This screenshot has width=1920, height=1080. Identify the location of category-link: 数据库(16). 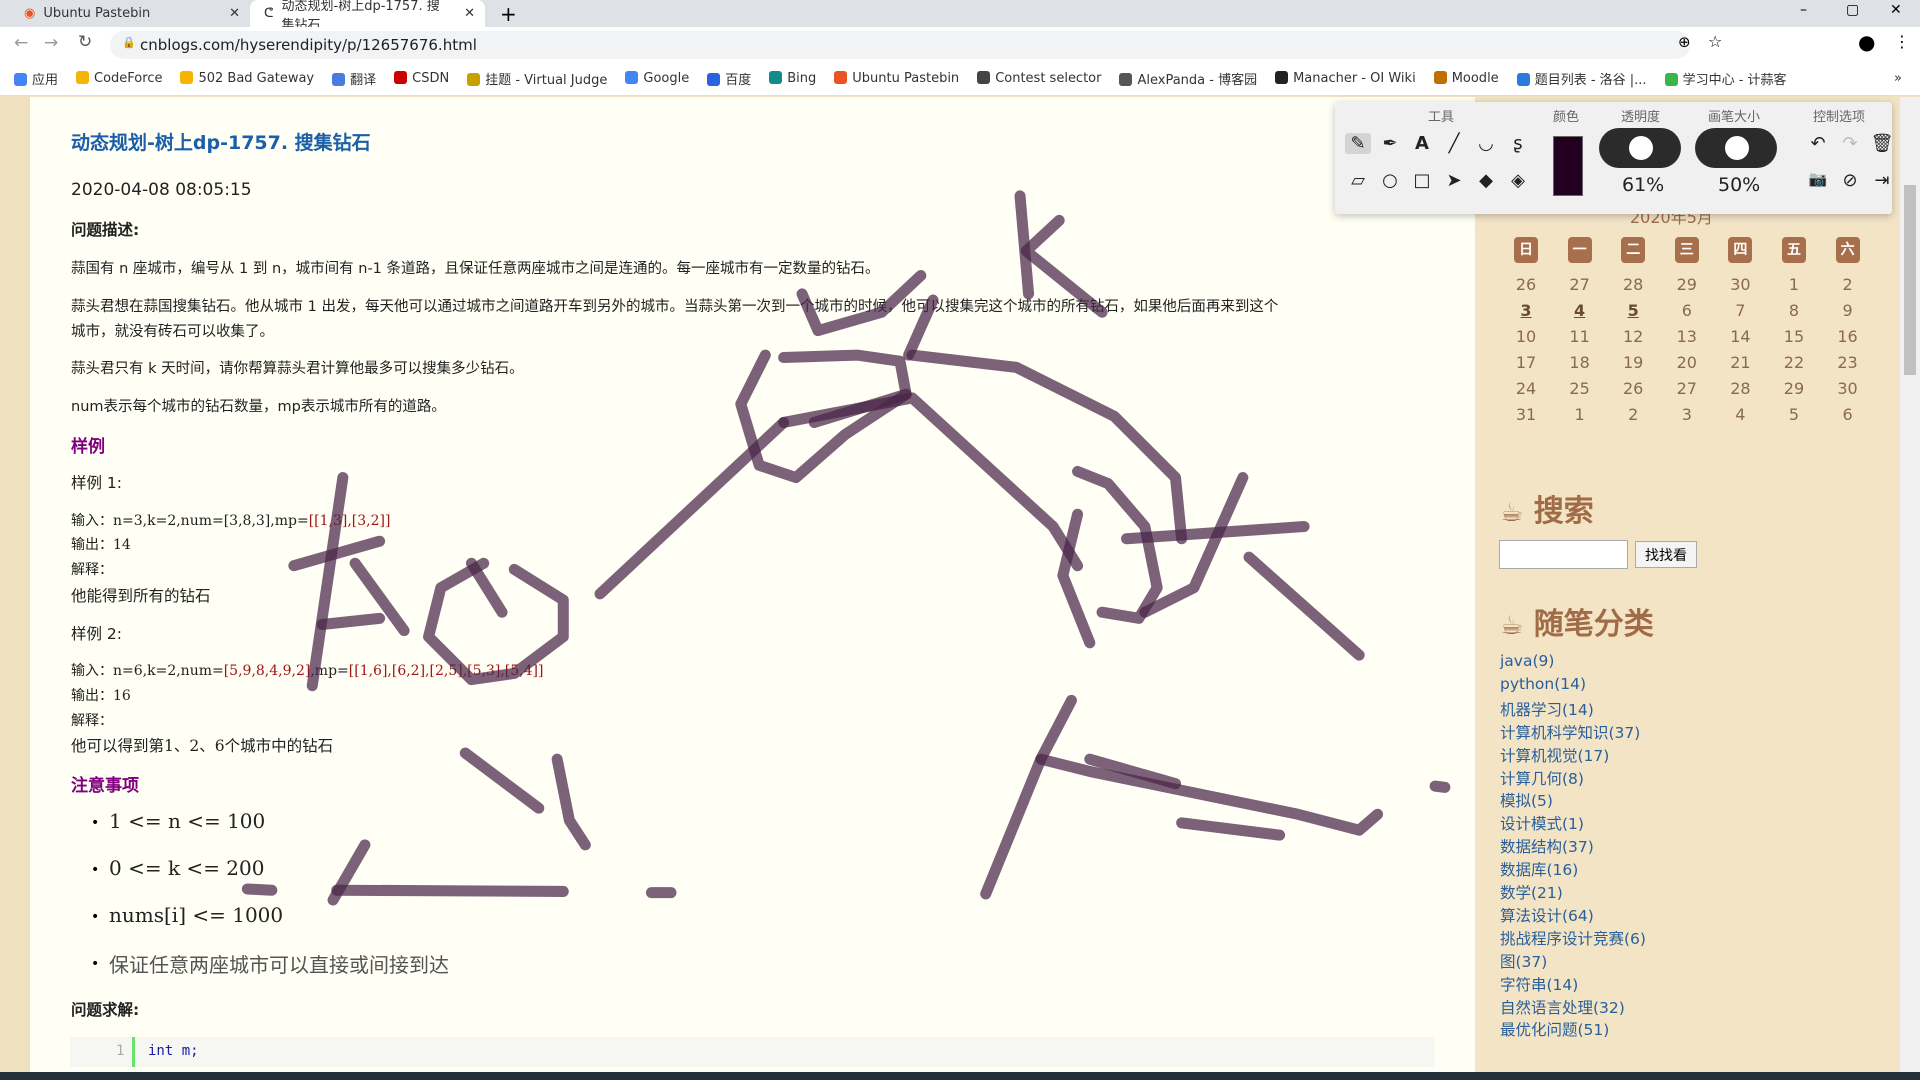
(1539, 869).